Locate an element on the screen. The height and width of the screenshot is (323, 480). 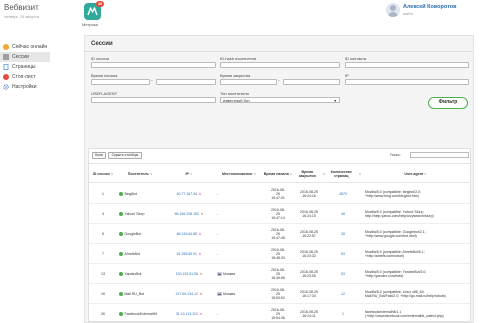
end-time-part: 16:24:15 is located at coordinates (309, 216).